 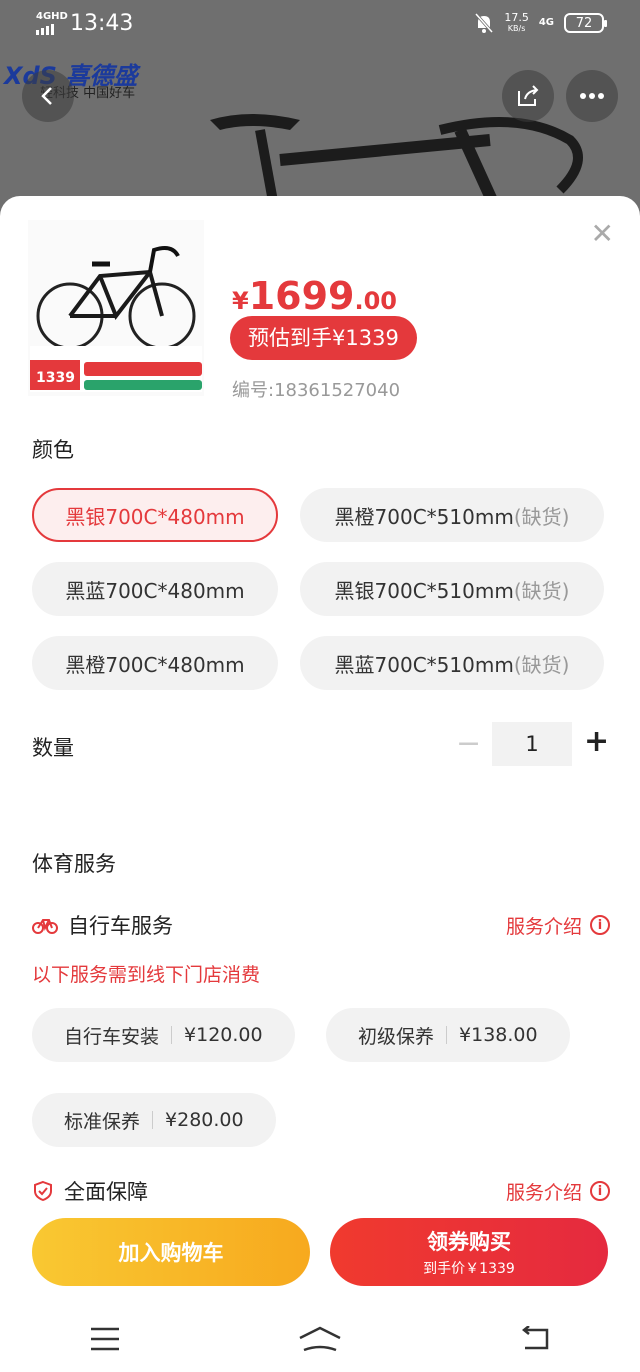 I want to click on services-title: 体育服务, so click(x=74, y=864).